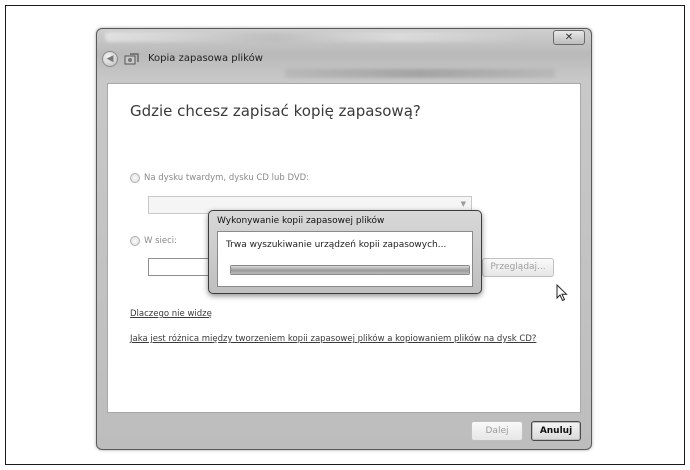 The image size is (690, 470). I want to click on cancel-button: Anuluj, so click(556, 431).